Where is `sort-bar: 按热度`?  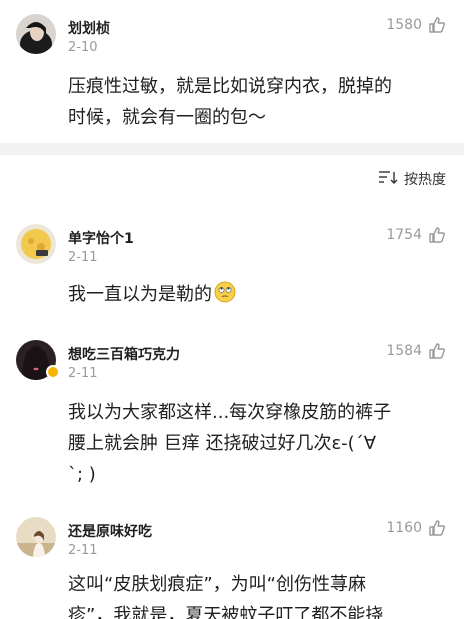
sort-bar: 按热度 is located at coordinates (232, 179).